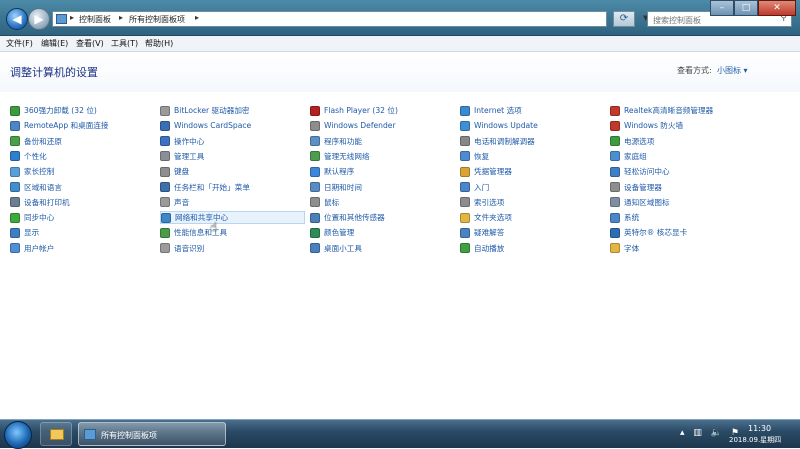  Describe the element at coordinates (474, 187) in the screenshot. I see `control-panel-item: 入门` at that location.